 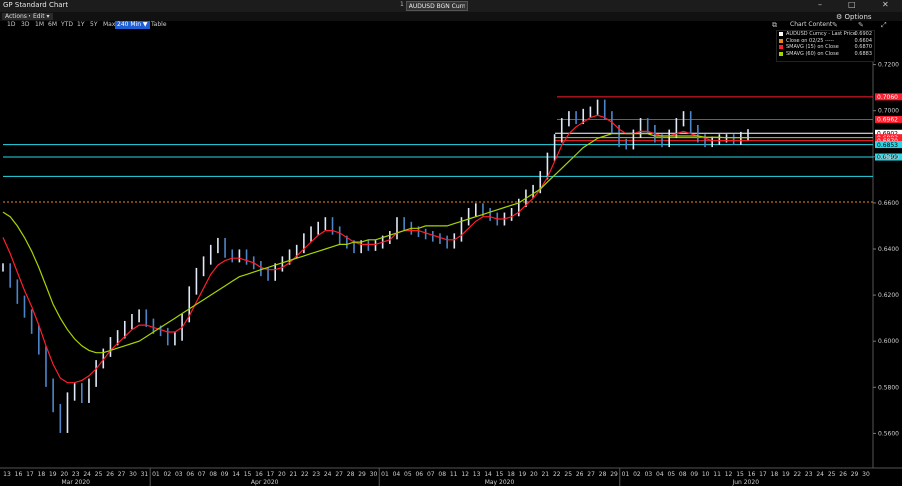 What do you see at coordinates (888, 157) in the screenshot?
I see `y-tick-label: 0.6800` at bounding box center [888, 157].